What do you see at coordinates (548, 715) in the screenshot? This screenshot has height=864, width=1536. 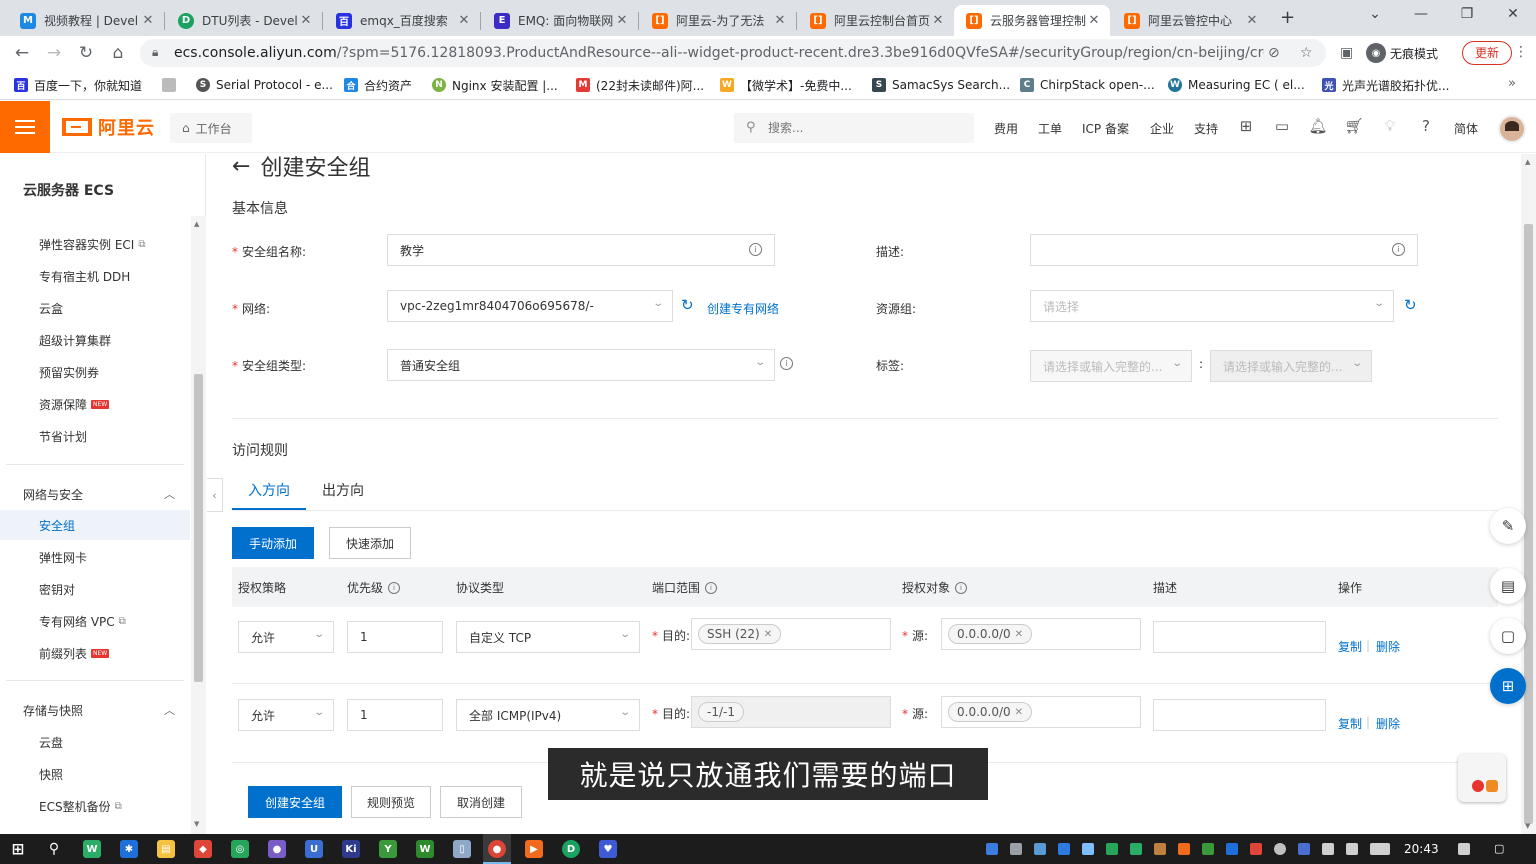 I see `protocol-select: 全部 ICMP(IPv4) ⌄` at bounding box center [548, 715].